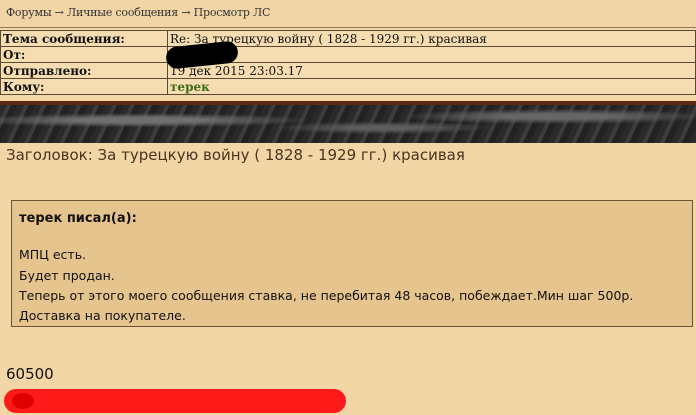  What do you see at coordinates (102, 315) in the screenshot?
I see `quote-line: Доставка на покупателе.` at bounding box center [102, 315].